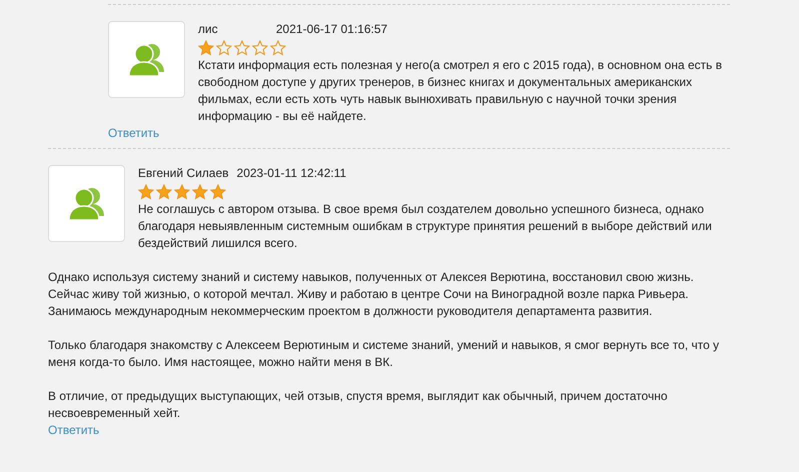 This screenshot has width=799, height=472. I want to click on author-name: лис, so click(208, 29).